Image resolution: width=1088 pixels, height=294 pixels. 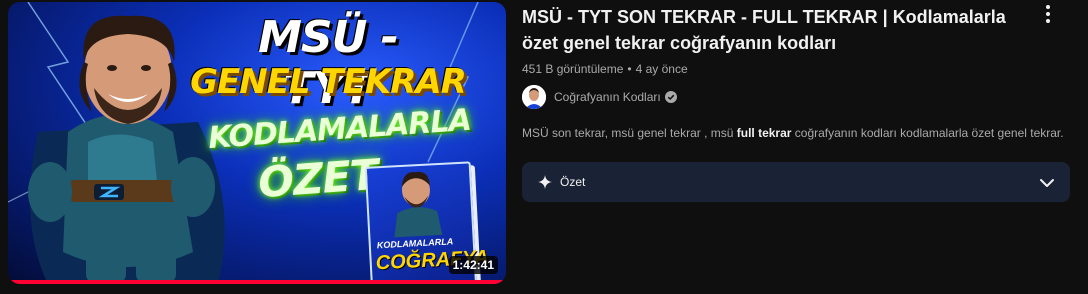 I want to click on summary-label: Özet, so click(x=573, y=182).